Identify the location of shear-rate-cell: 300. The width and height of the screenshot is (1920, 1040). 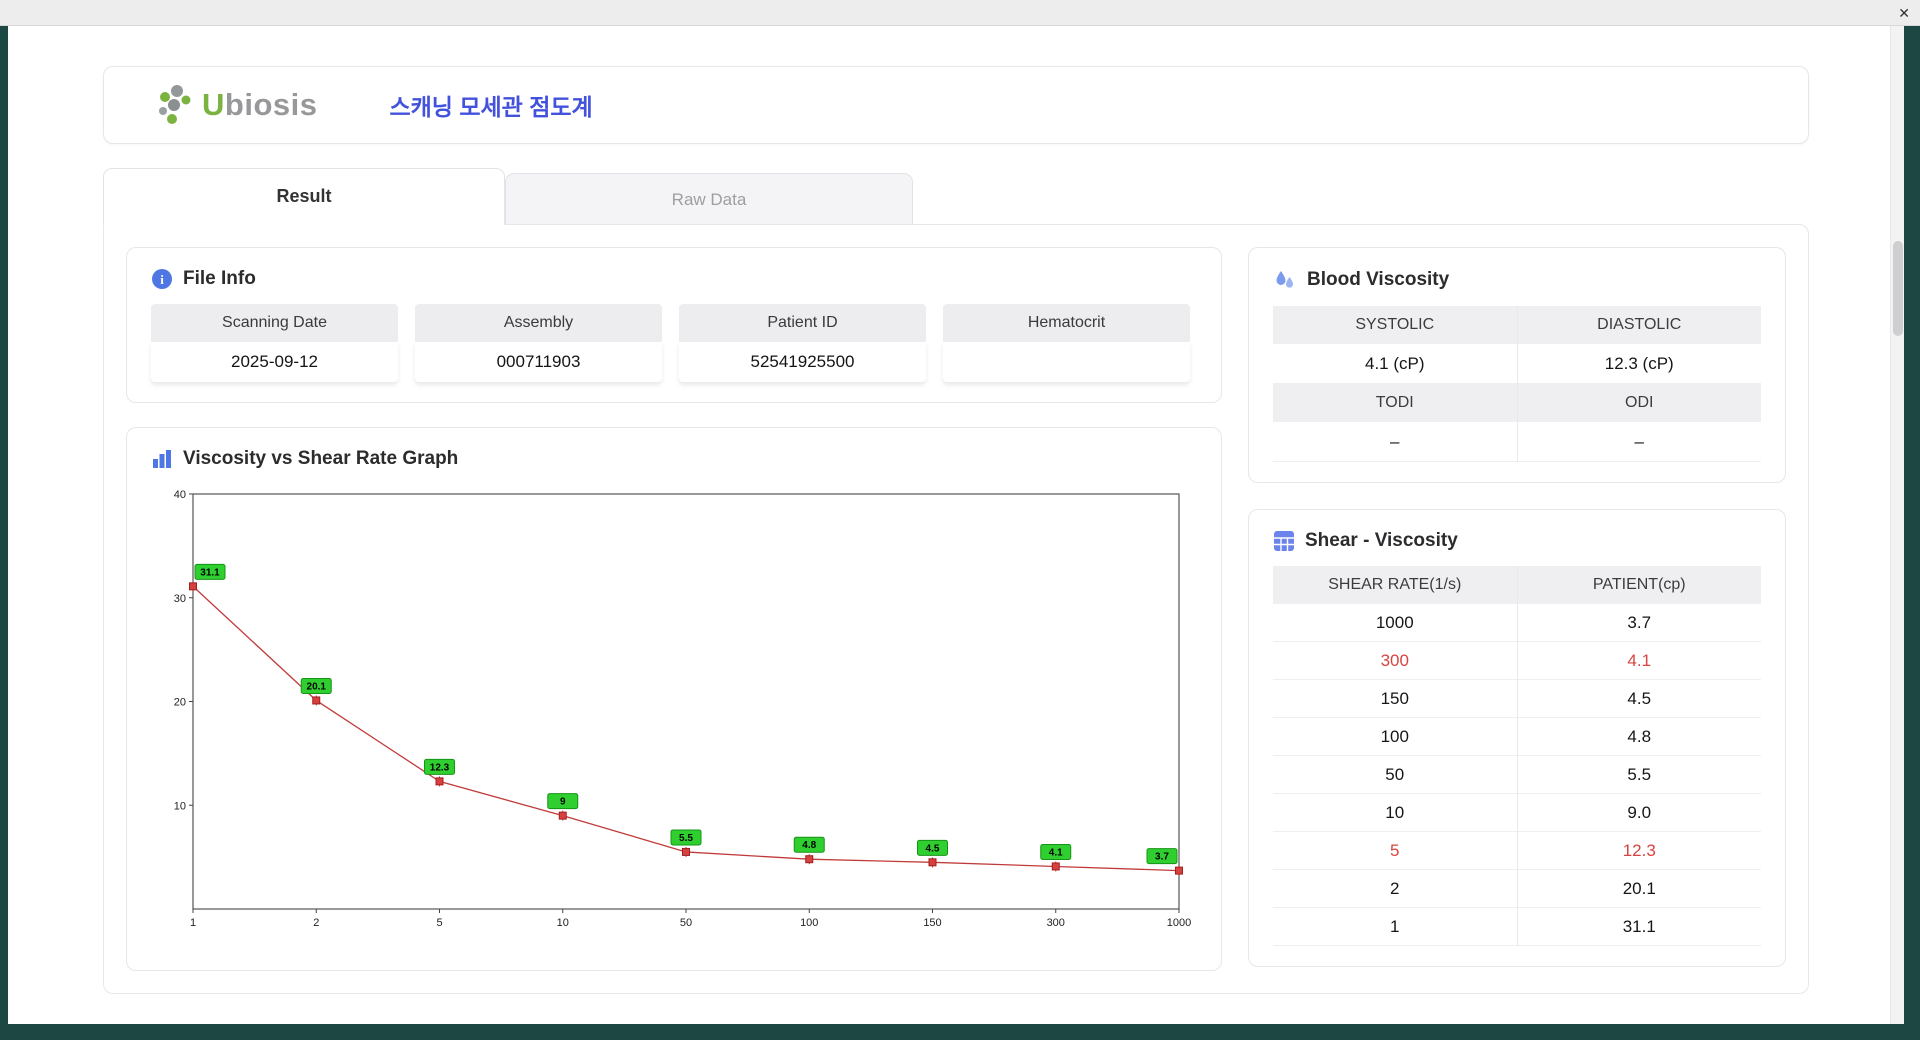
(1395, 661).